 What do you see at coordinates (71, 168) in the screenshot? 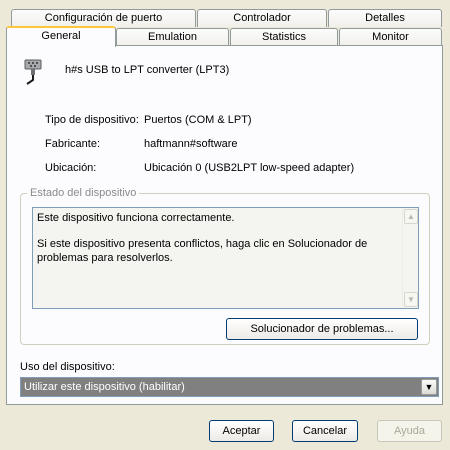
I see `location-label: Ubicación:` at bounding box center [71, 168].